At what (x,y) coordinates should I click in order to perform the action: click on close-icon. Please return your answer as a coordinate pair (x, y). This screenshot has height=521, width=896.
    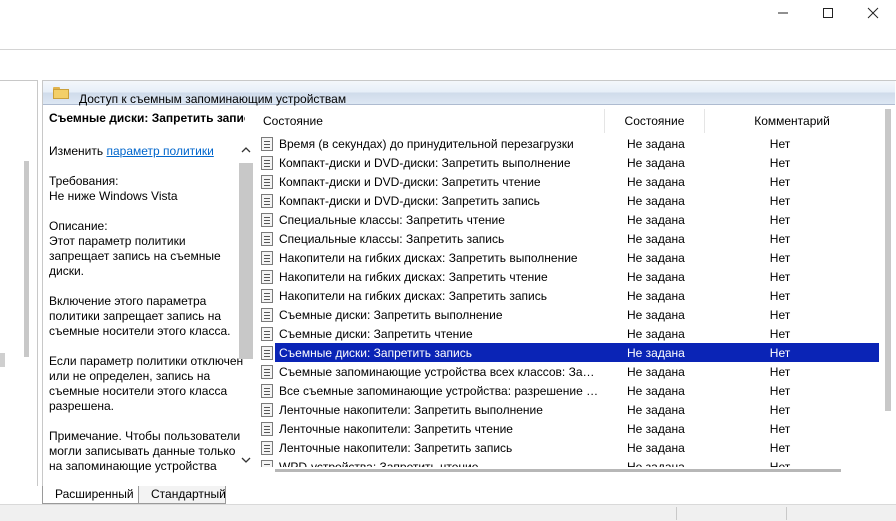
    Looking at the image, I should click on (873, 13).